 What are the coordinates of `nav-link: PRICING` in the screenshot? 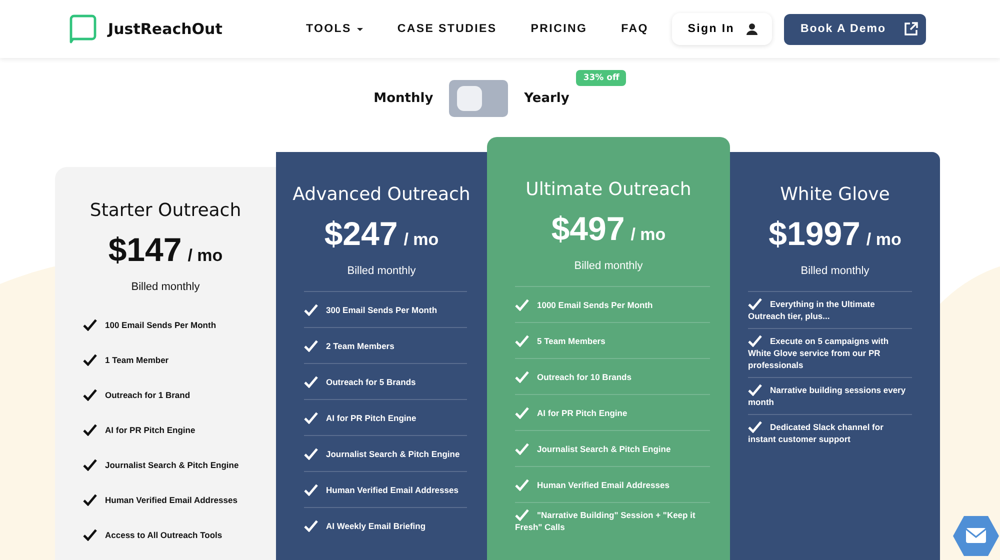 It's located at (559, 29).